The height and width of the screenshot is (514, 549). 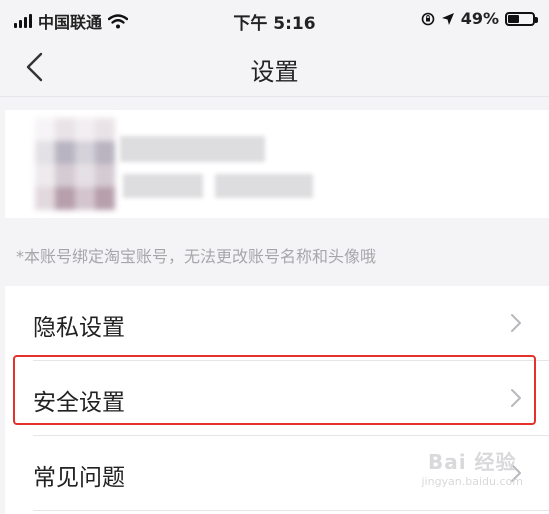 What do you see at coordinates (196, 256) in the screenshot?
I see `account-notice: *本账号绑定淘宝账号，无法更改账号名称和头像哦` at bounding box center [196, 256].